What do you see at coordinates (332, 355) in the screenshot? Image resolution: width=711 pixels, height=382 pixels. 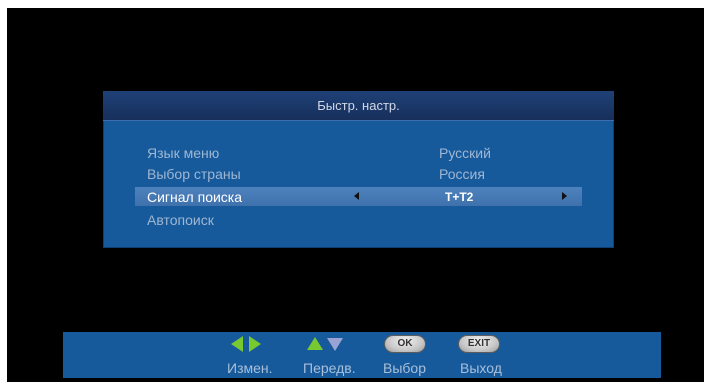 I see `help-item-move: Передв.` at bounding box center [332, 355].